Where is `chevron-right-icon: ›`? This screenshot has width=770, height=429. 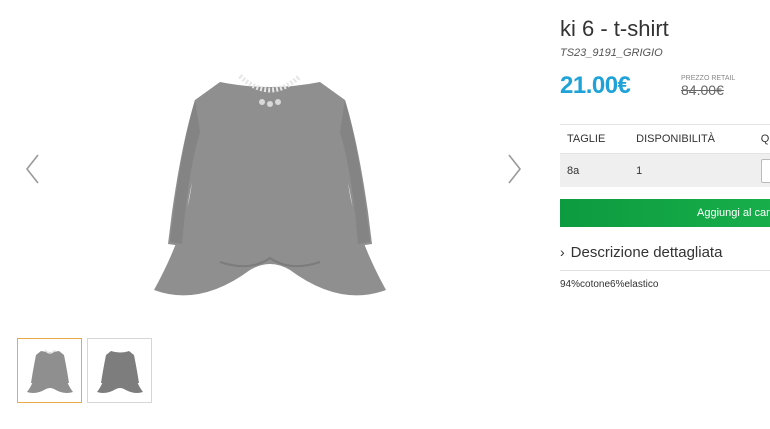
chevron-right-icon: › is located at coordinates (562, 252).